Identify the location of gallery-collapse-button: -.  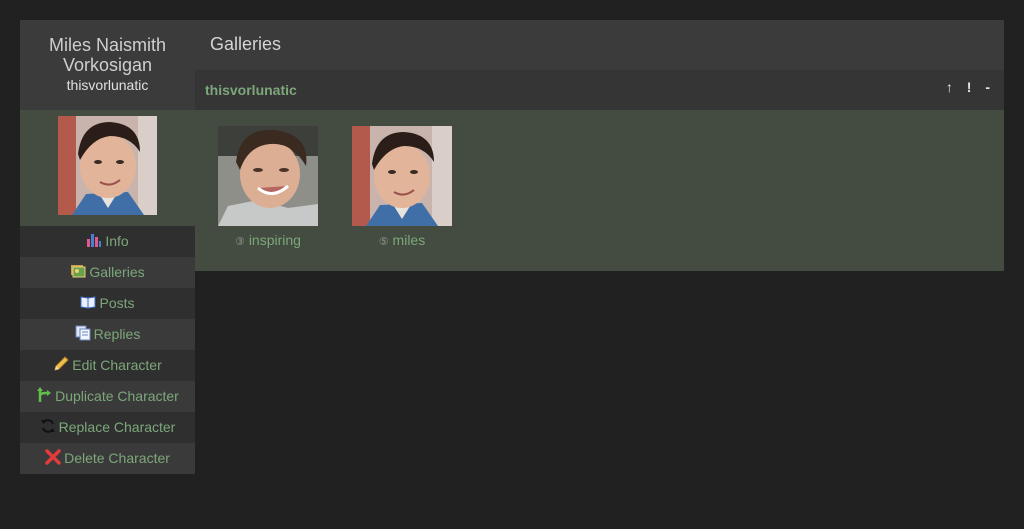
(987, 87).